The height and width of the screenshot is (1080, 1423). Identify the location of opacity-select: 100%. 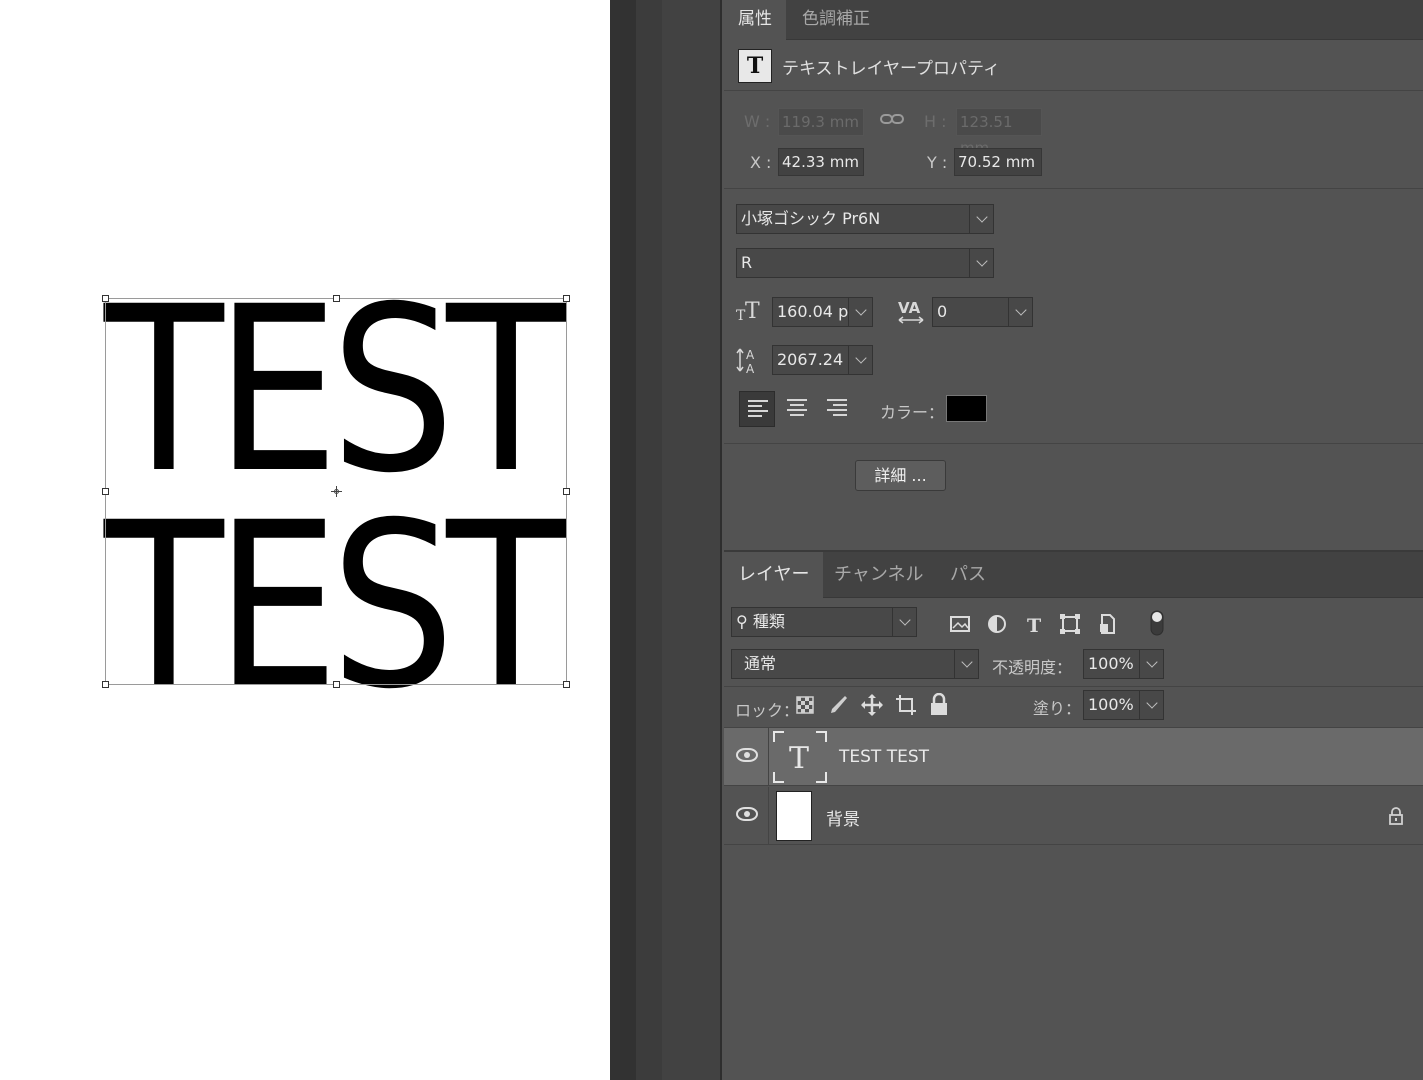
(1123, 664).